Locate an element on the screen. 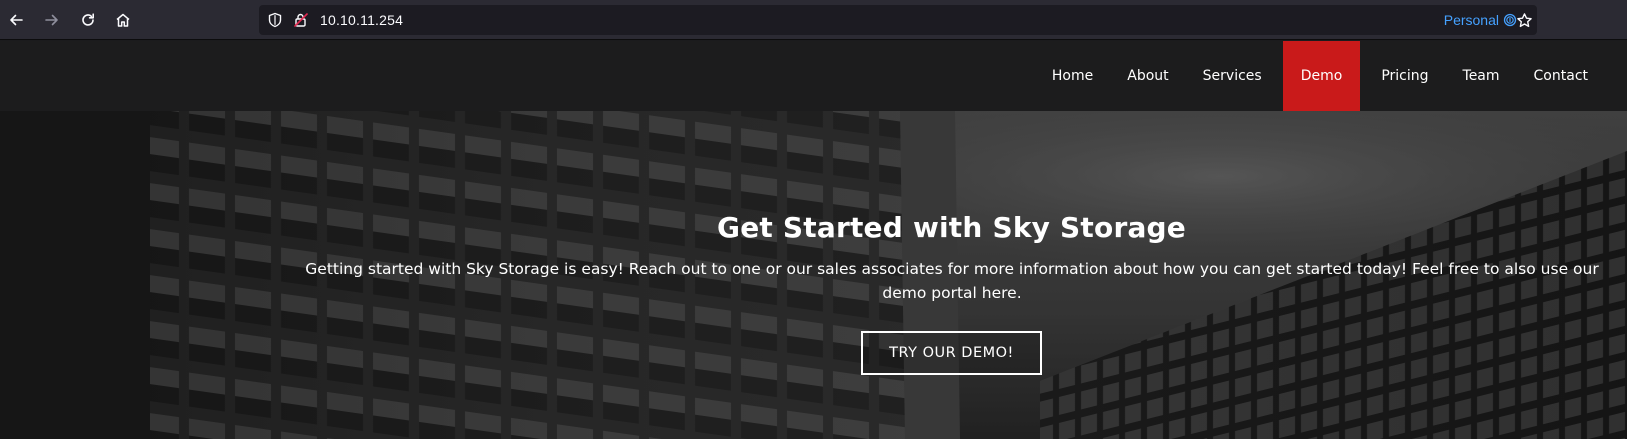 The height and width of the screenshot is (439, 1627). back-button is located at coordinates (16, 20).